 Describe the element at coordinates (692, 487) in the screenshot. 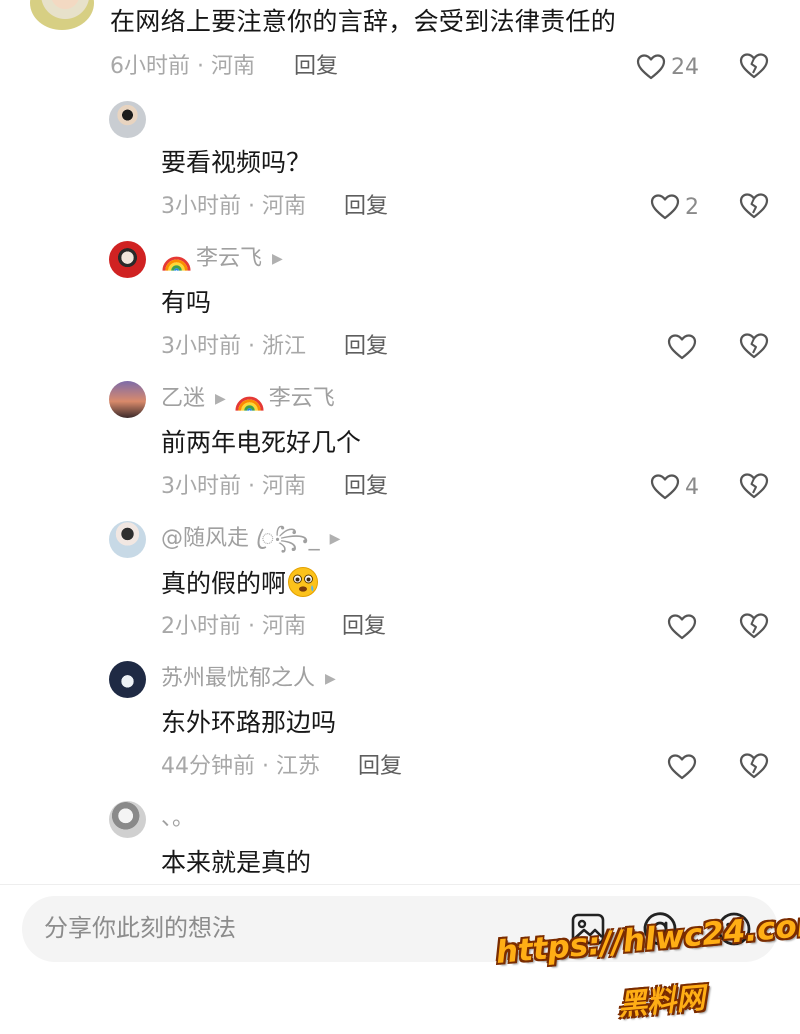

I see `like-count: 4` at that location.